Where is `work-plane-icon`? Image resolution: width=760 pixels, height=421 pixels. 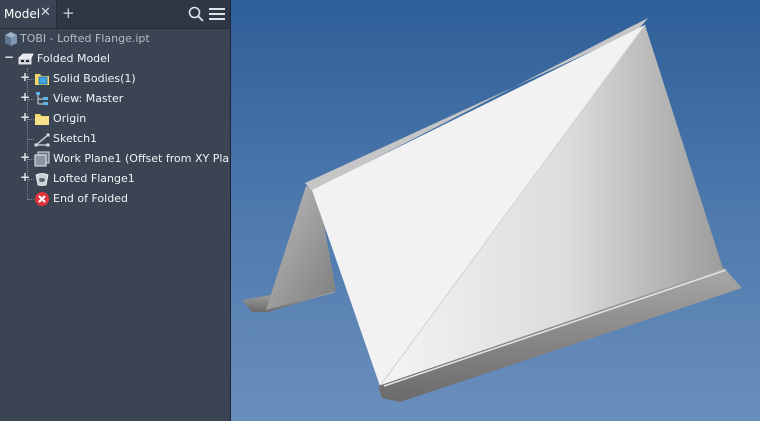 work-plane-icon is located at coordinates (42, 159).